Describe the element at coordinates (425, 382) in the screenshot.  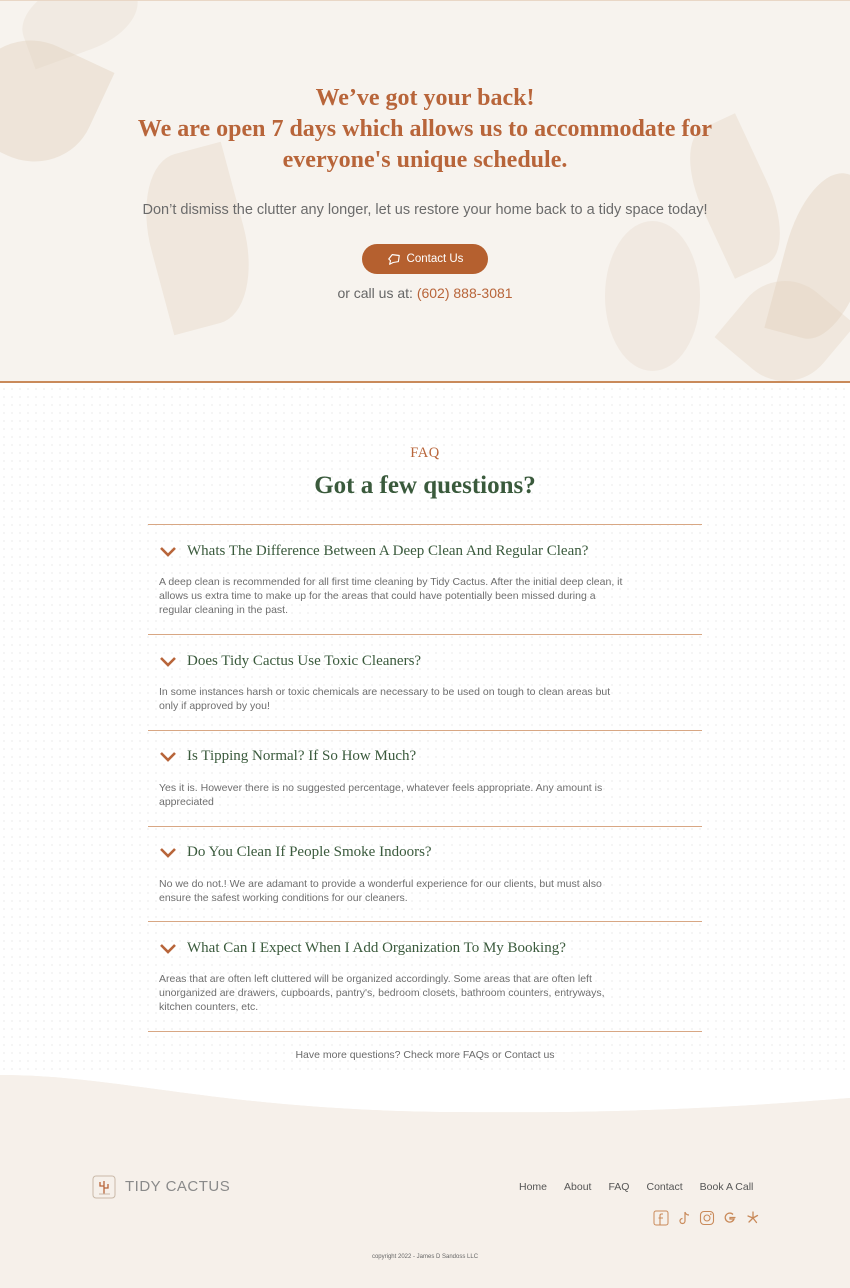
I see `hero-bottom-divider` at that location.